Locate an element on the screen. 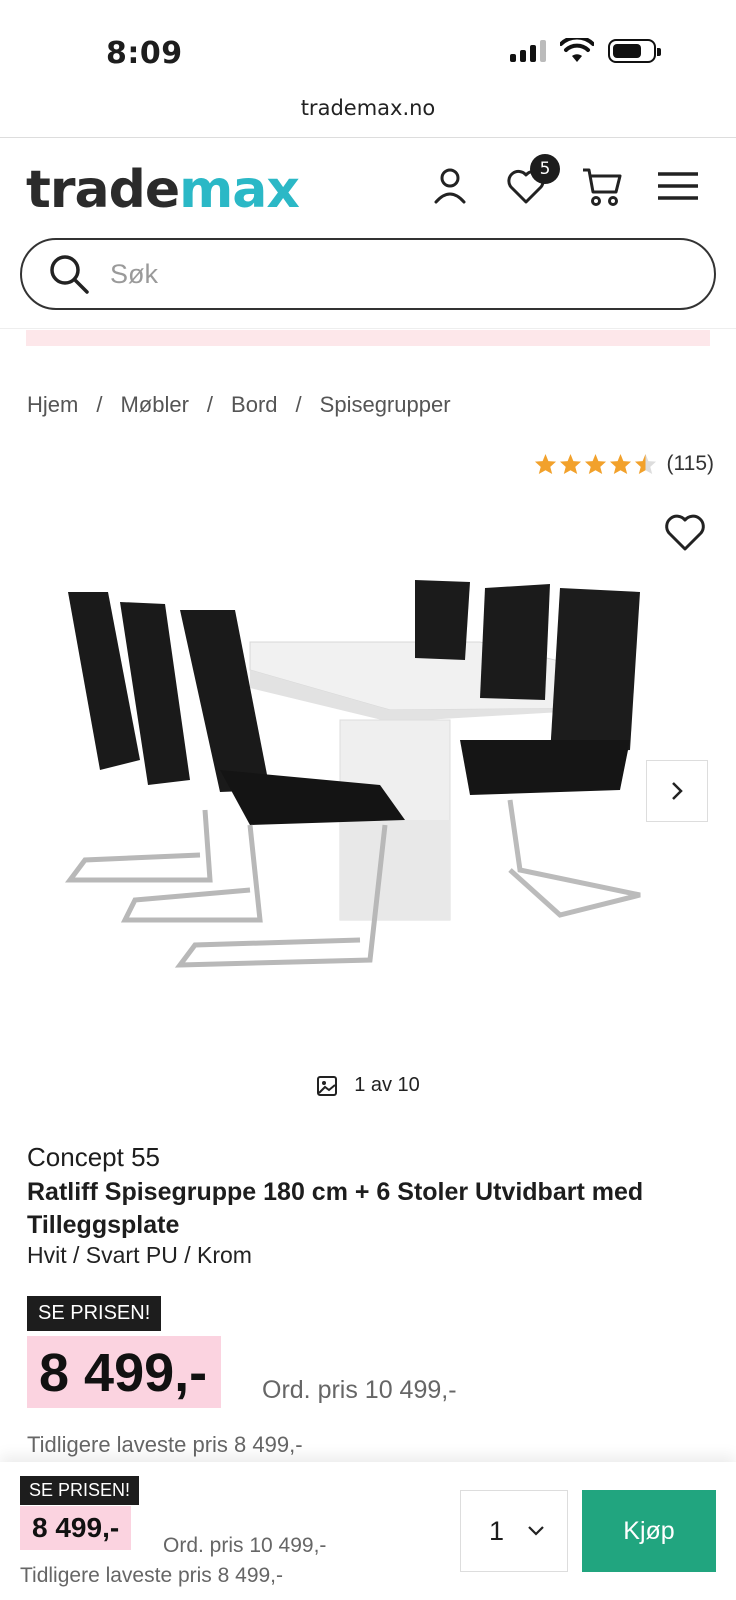  cellular-signal-icon is located at coordinates (528, 51).